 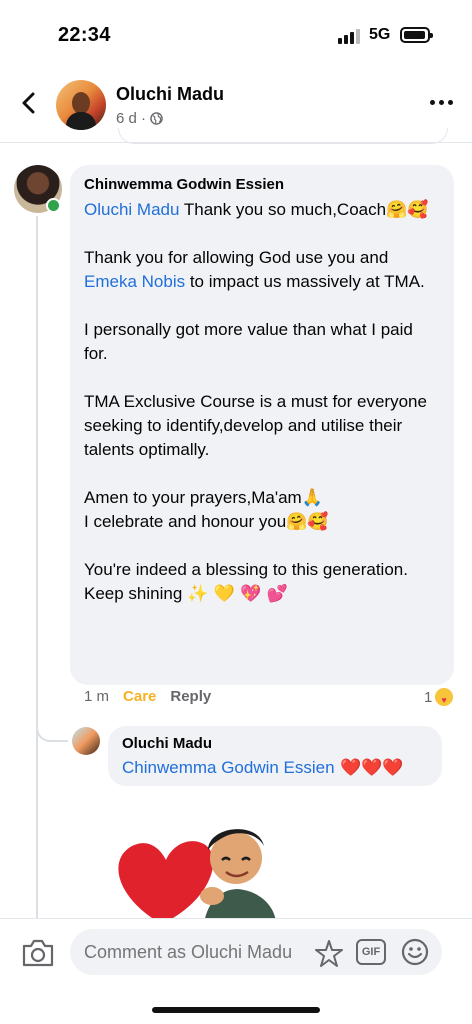 I want to click on comment-text: Thank you so much,Coach, so click(x=283, y=209).